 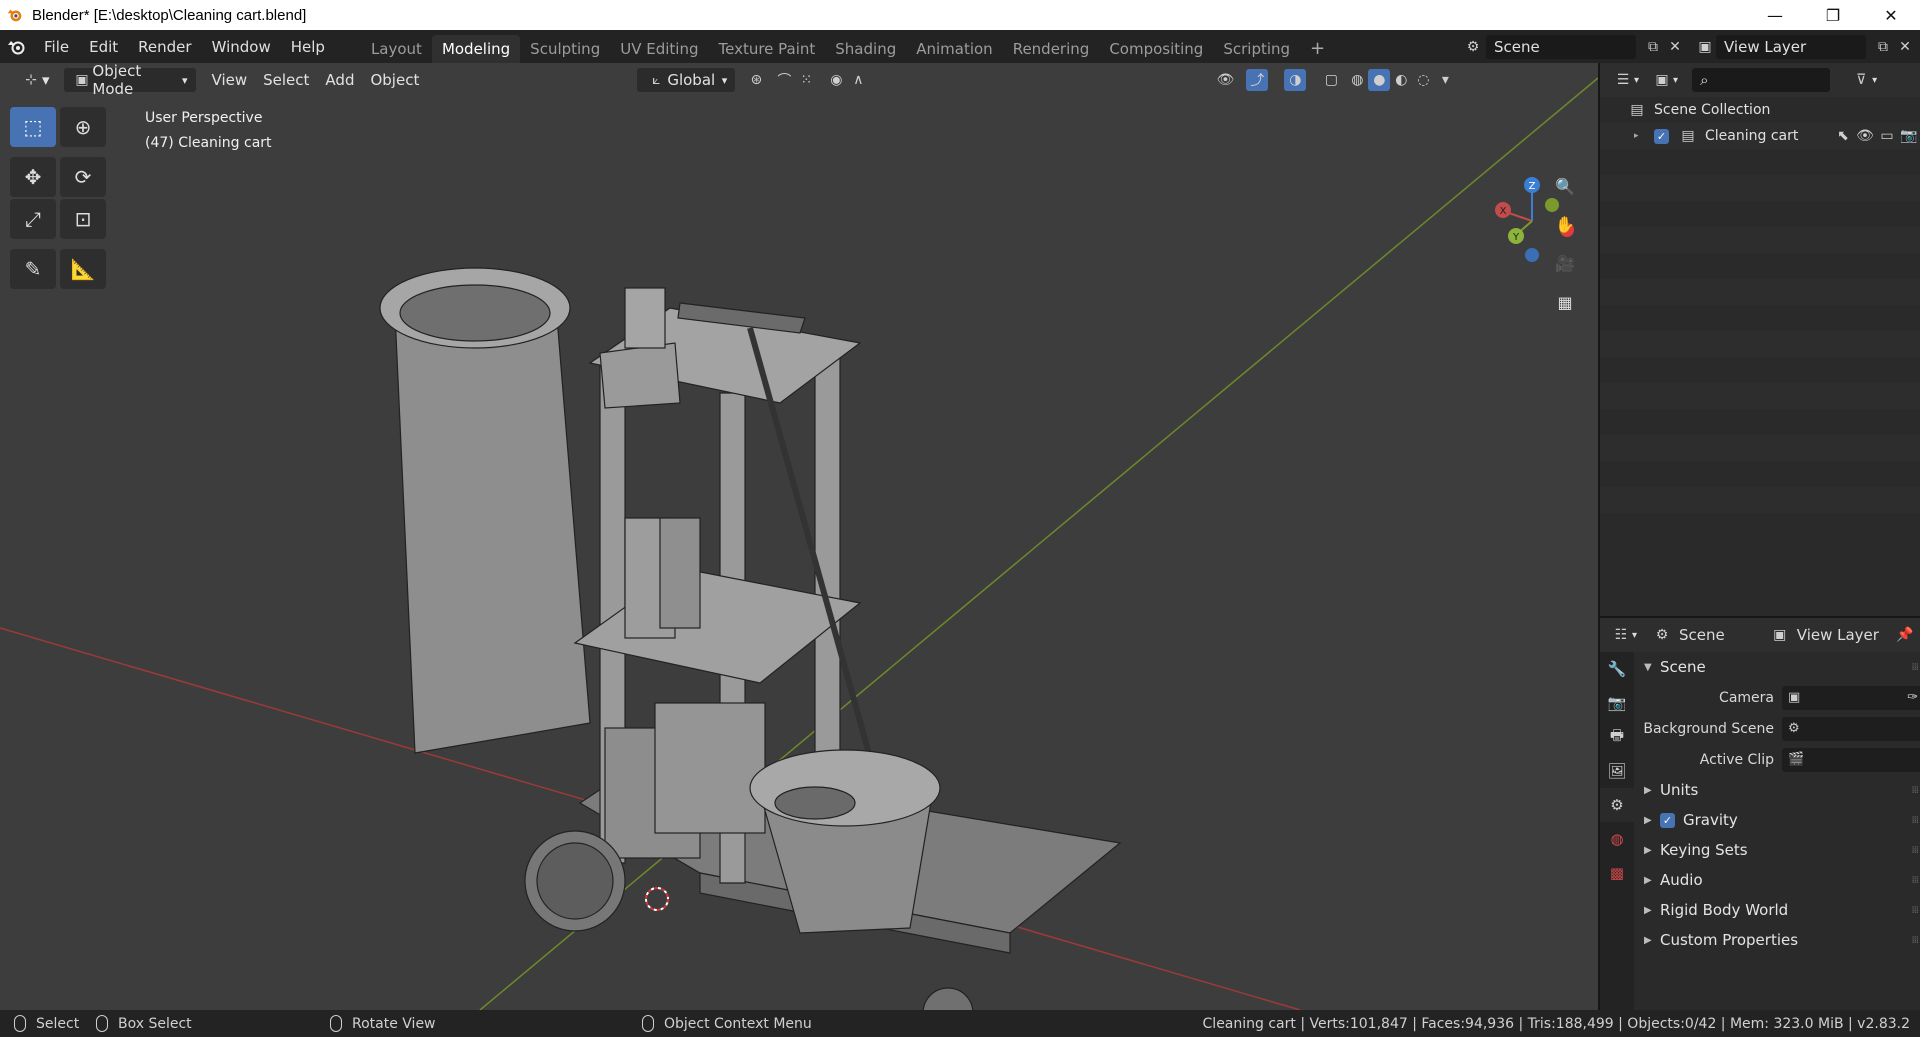 What do you see at coordinates (1851, 728) in the screenshot?
I see `background-scene-field: ⚙` at bounding box center [1851, 728].